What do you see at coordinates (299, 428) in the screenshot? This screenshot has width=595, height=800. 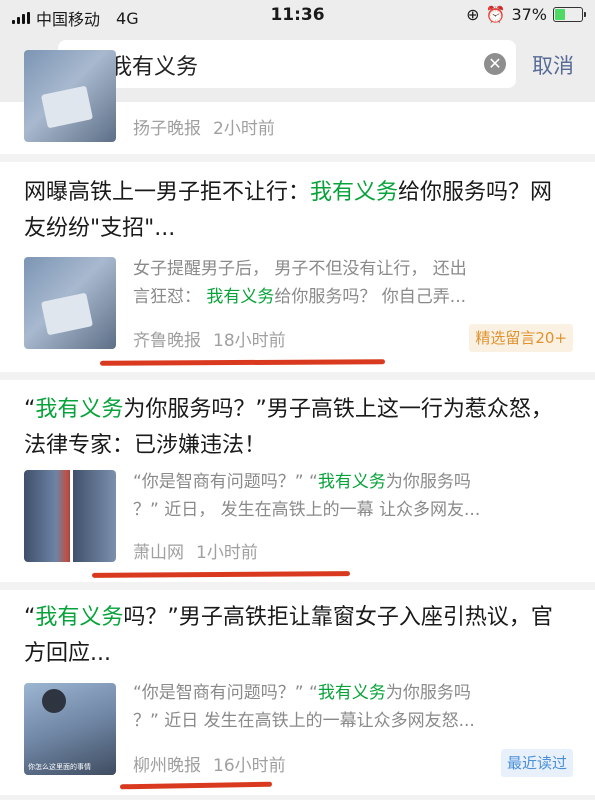 I see `result-title: “我有义务为你服务吗？”男子高铁上这一行为惹众怒，法律专家：已涉嫌违法！` at bounding box center [299, 428].